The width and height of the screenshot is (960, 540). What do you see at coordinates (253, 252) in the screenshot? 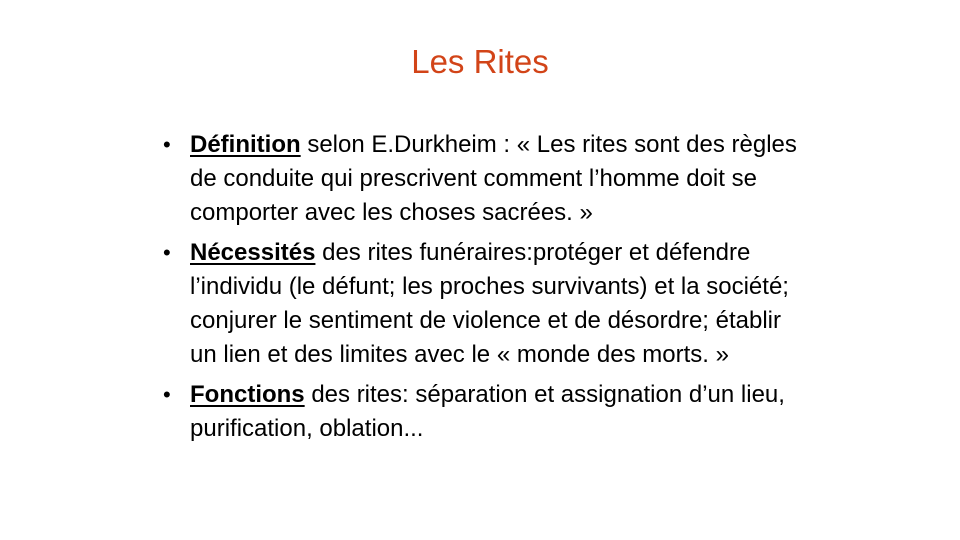
I see `bullet-term: Nécessités` at bounding box center [253, 252].